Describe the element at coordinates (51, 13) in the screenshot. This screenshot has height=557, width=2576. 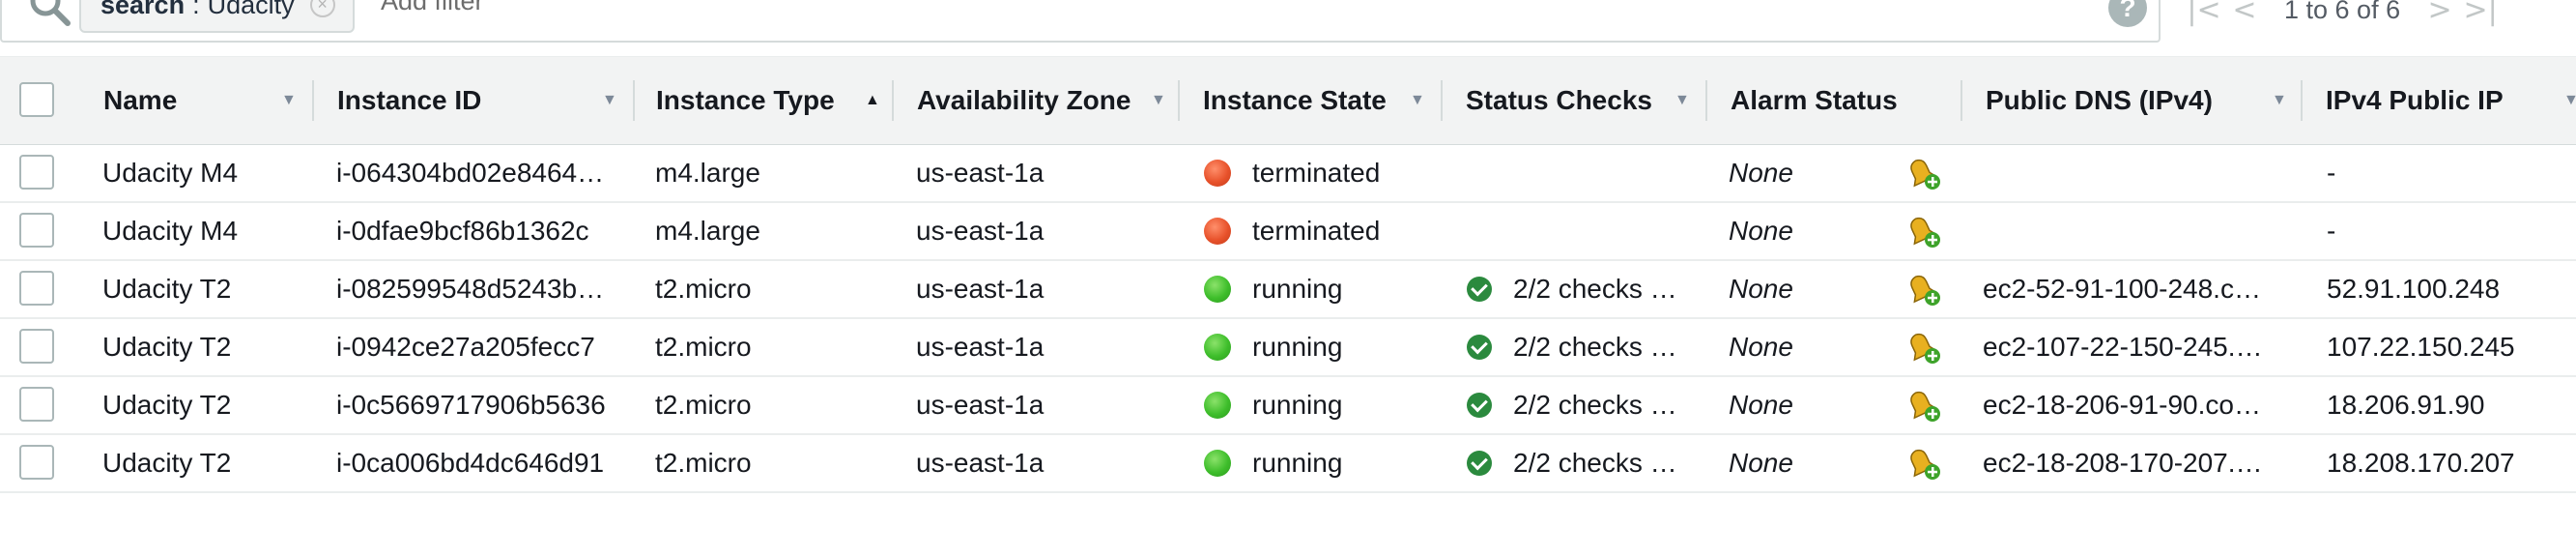
I see `search-icon` at that location.